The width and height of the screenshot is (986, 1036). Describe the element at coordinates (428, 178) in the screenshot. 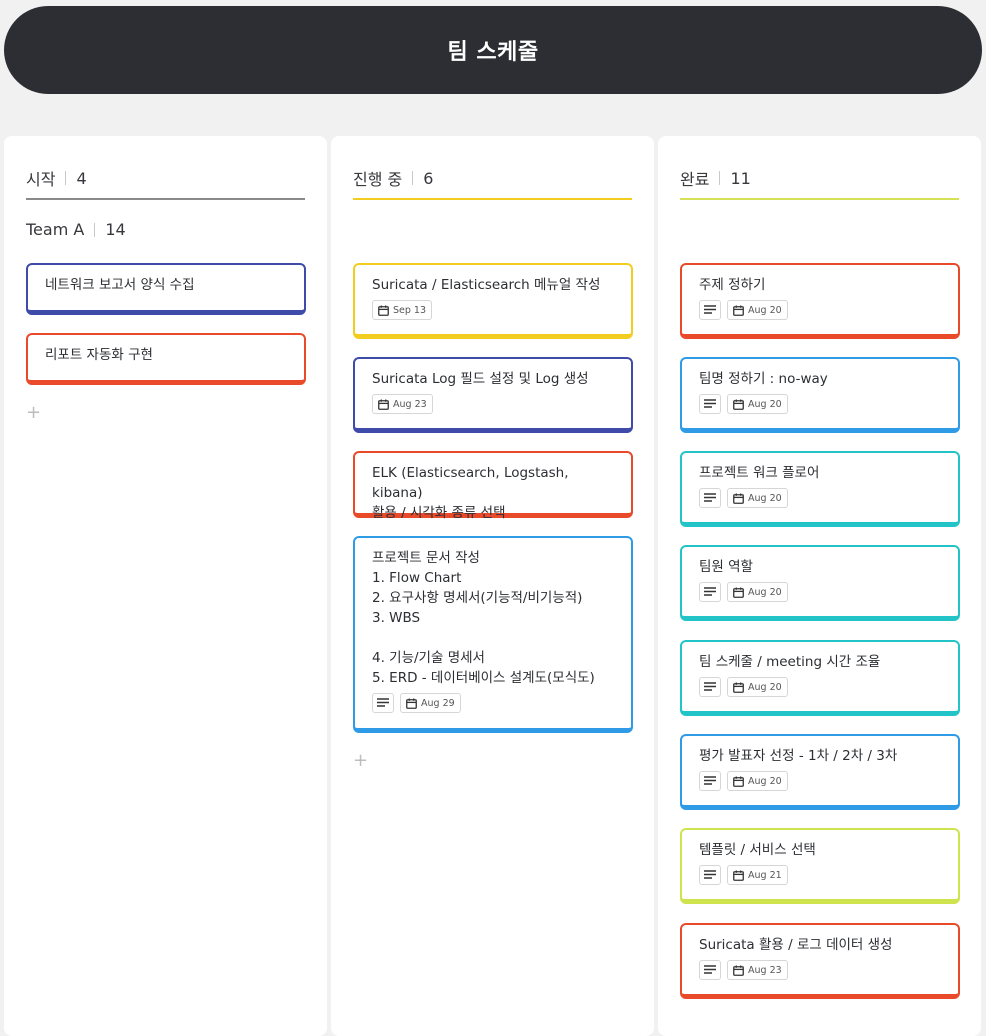

I see `column-count: 6` at that location.